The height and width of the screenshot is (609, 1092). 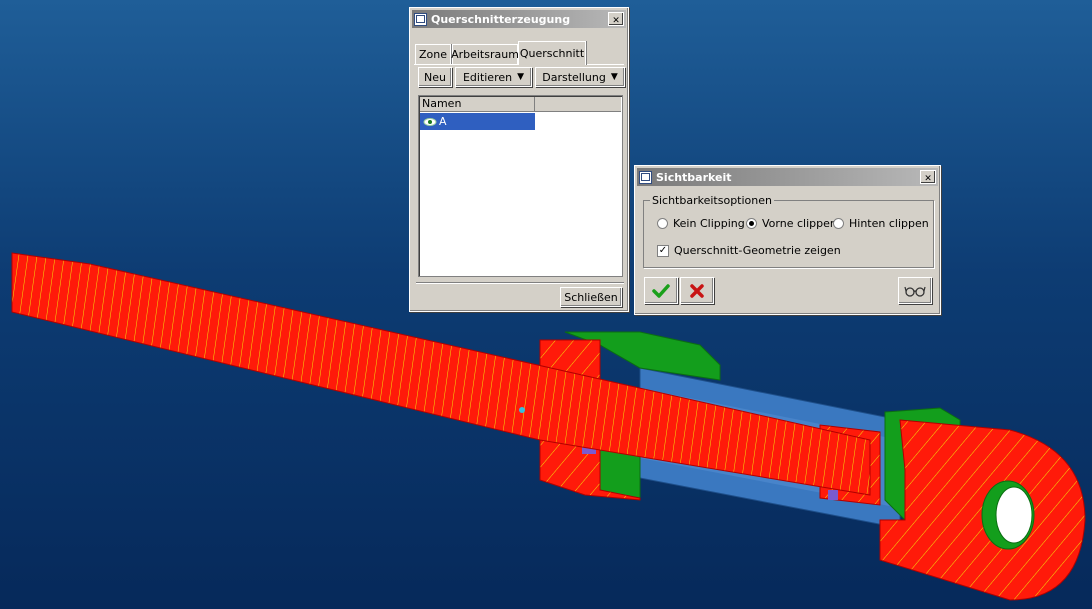 What do you see at coordinates (889, 223) in the screenshot?
I see `option-label: Hinten clippen` at bounding box center [889, 223].